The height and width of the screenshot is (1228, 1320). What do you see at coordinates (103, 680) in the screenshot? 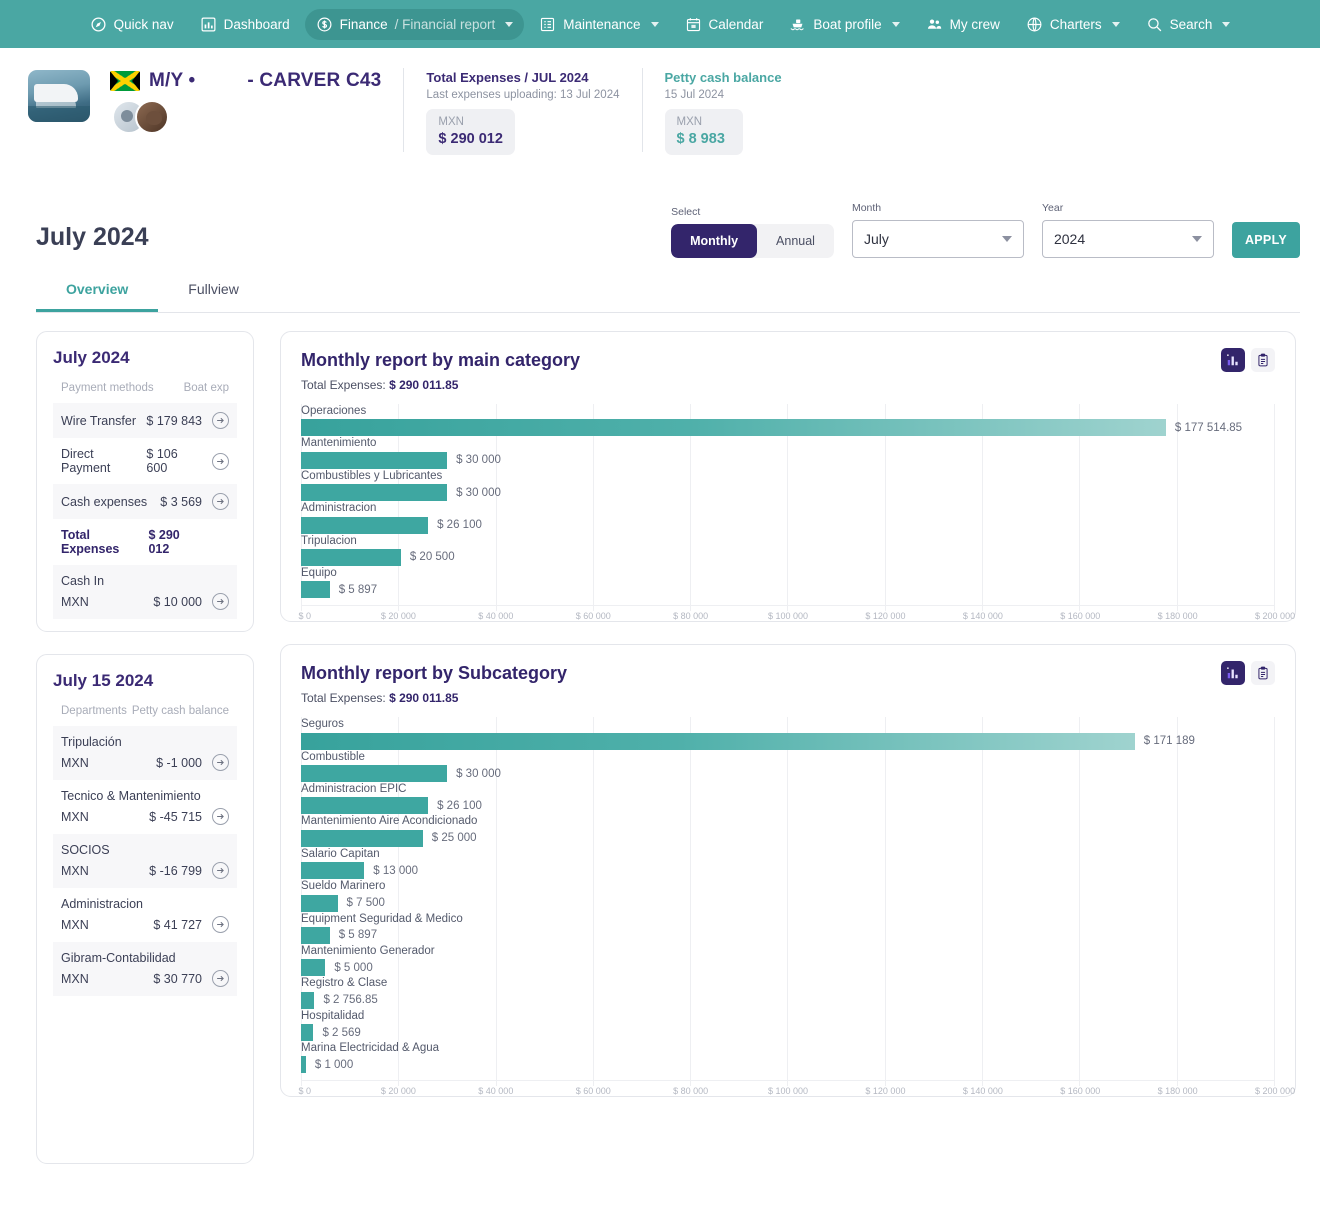
I see `card-title: July 15 2024` at bounding box center [103, 680].